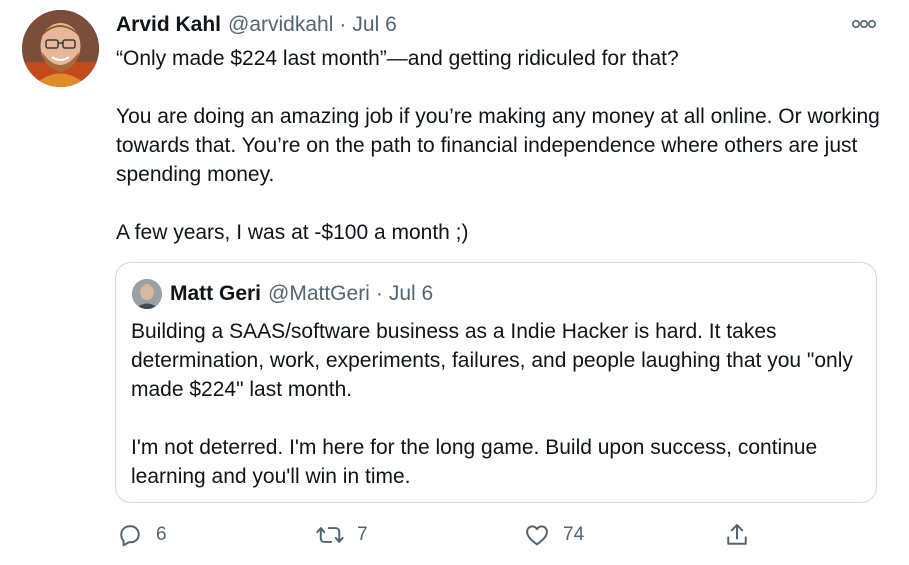  What do you see at coordinates (216, 293) in the screenshot?
I see `quote-author-name: Matt Geri` at bounding box center [216, 293].